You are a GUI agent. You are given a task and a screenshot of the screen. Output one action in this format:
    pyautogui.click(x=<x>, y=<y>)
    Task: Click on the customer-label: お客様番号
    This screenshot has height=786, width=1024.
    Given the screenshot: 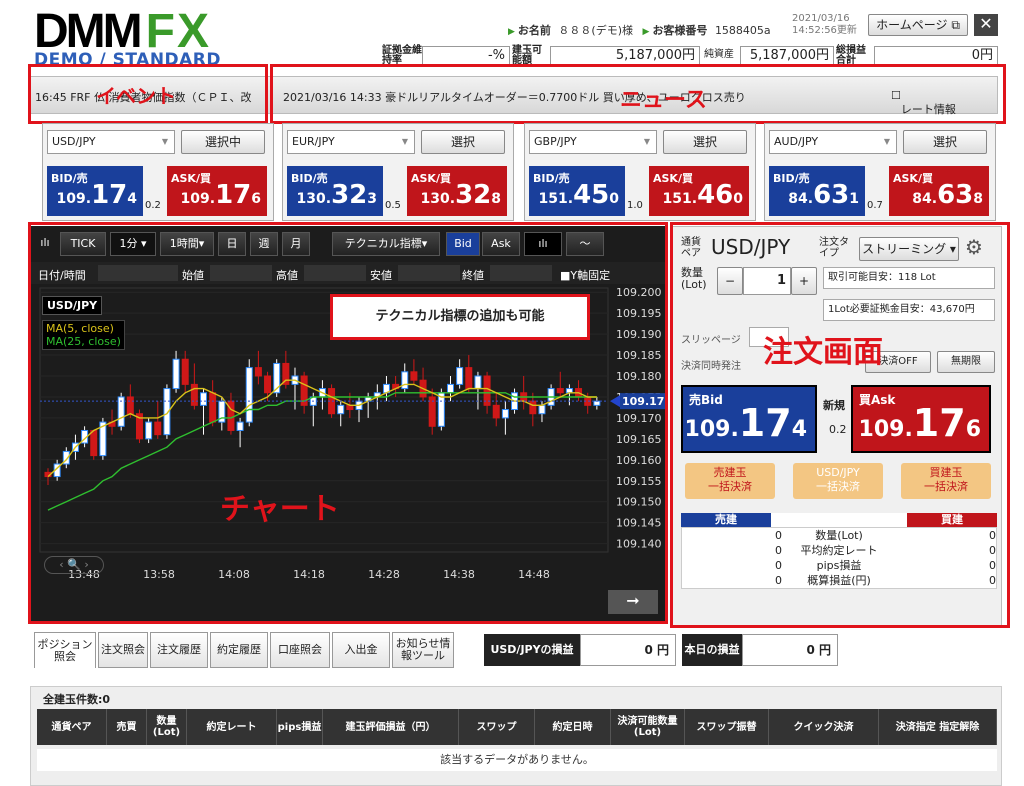 What is the action you would take?
    pyautogui.click(x=680, y=30)
    